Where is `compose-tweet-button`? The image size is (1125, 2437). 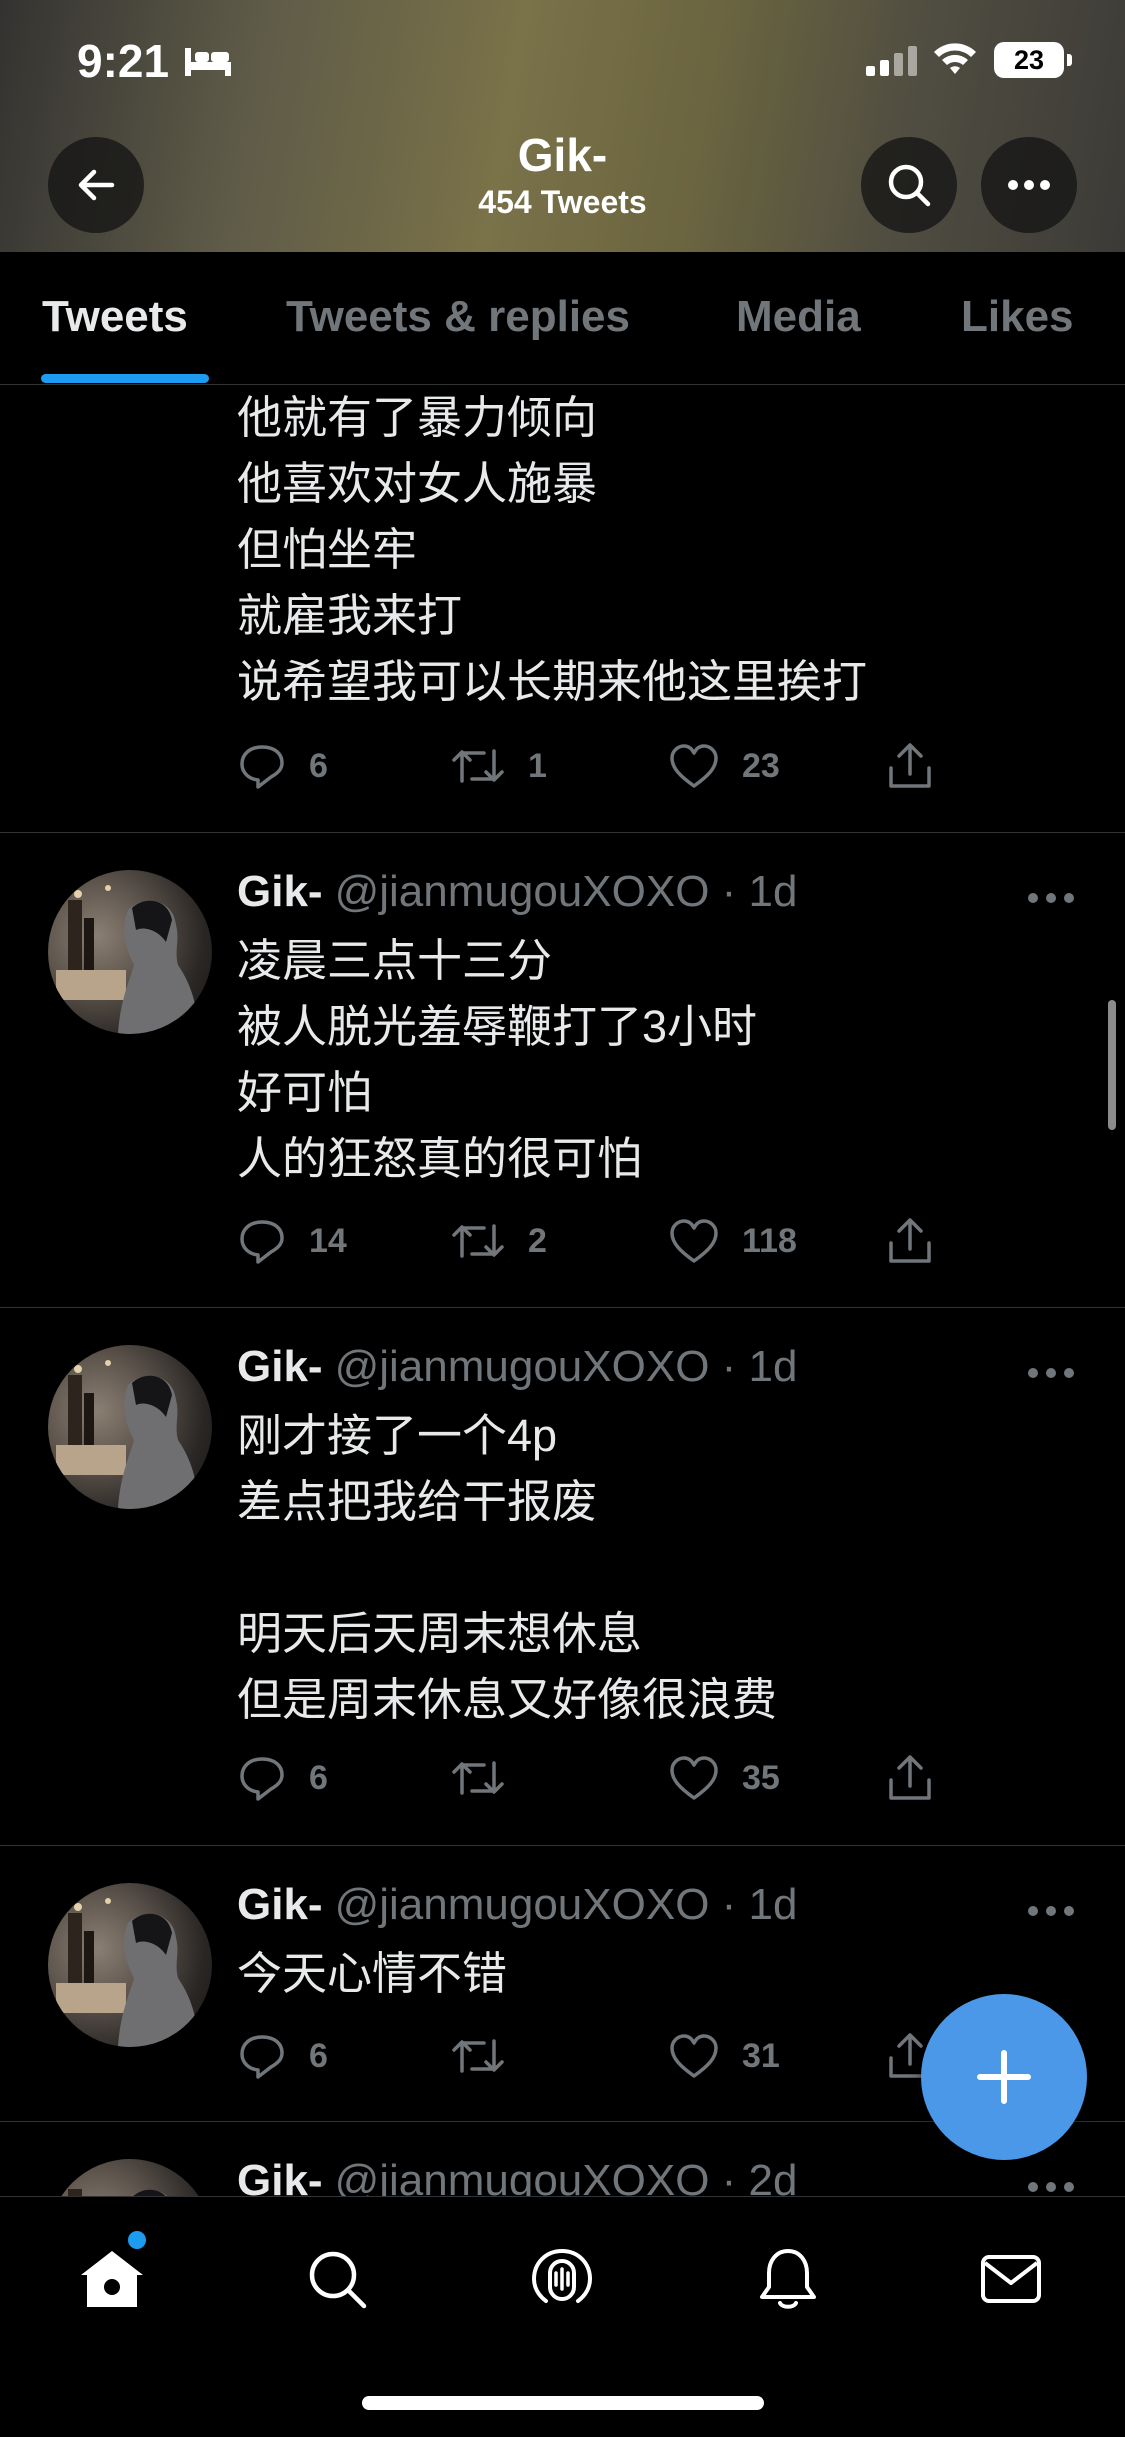 compose-tweet-button is located at coordinates (1004, 2077).